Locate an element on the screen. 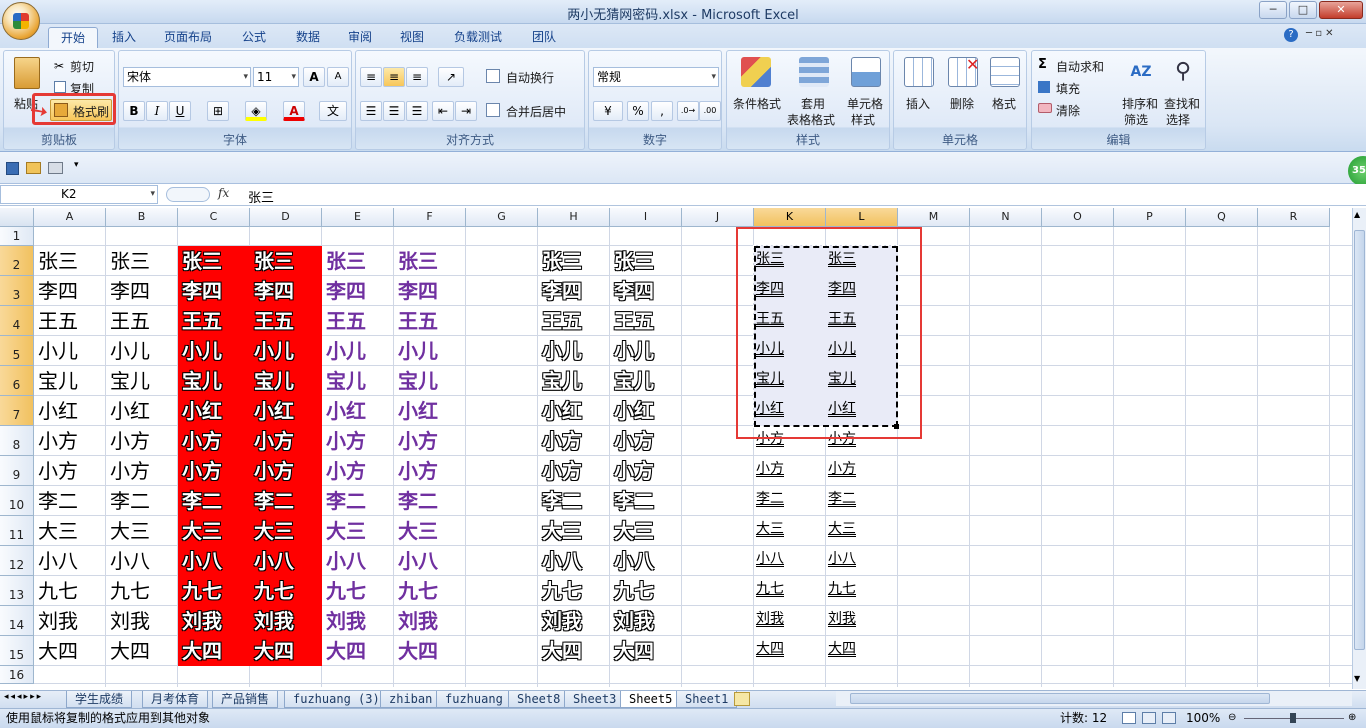  cell-f13: 九七 is located at coordinates (430, 591).